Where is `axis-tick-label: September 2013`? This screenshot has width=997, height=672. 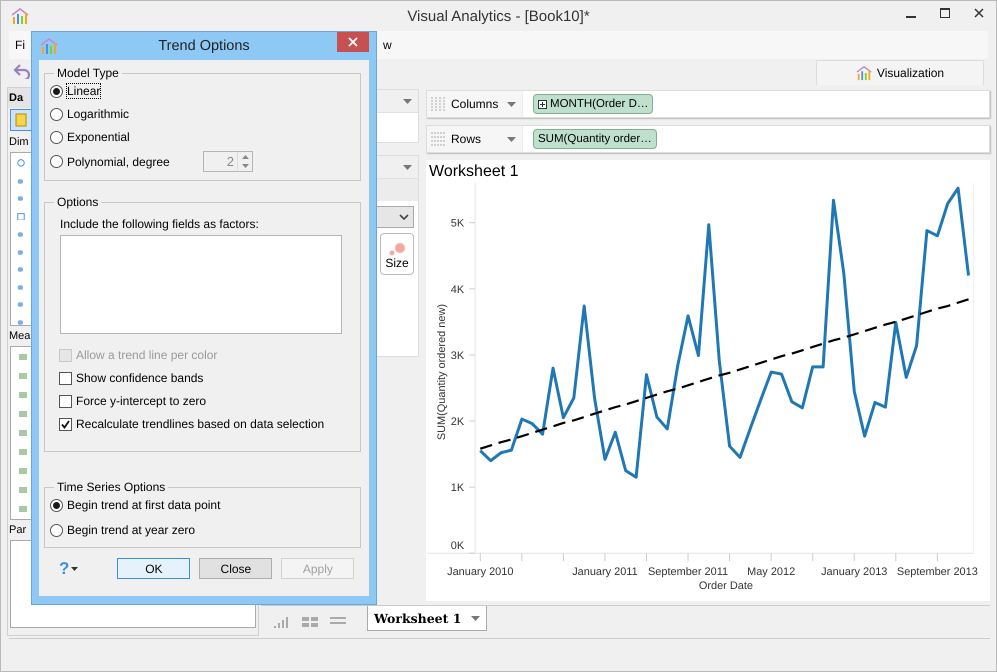 axis-tick-label: September 2013 is located at coordinates (937, 572).